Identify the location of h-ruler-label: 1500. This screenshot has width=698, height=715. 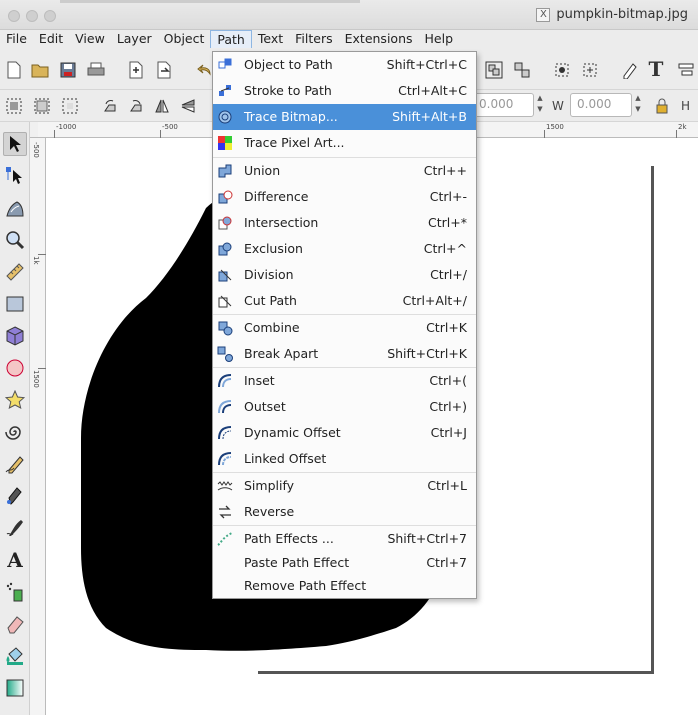
(555, 127).